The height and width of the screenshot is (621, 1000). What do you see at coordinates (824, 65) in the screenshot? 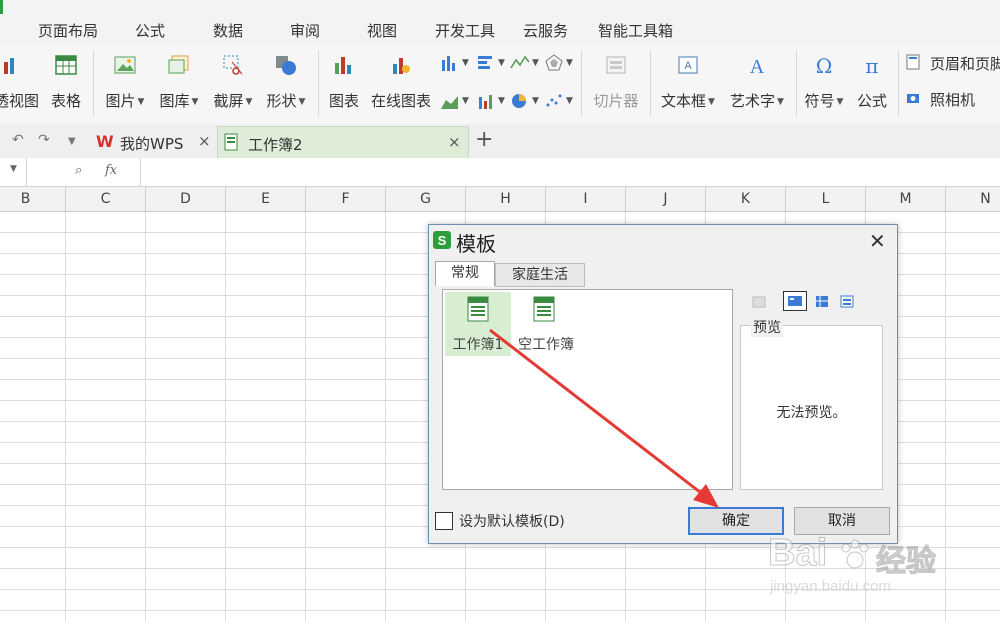
I see `svg-text: Ω` at bounding box center [824, 65].